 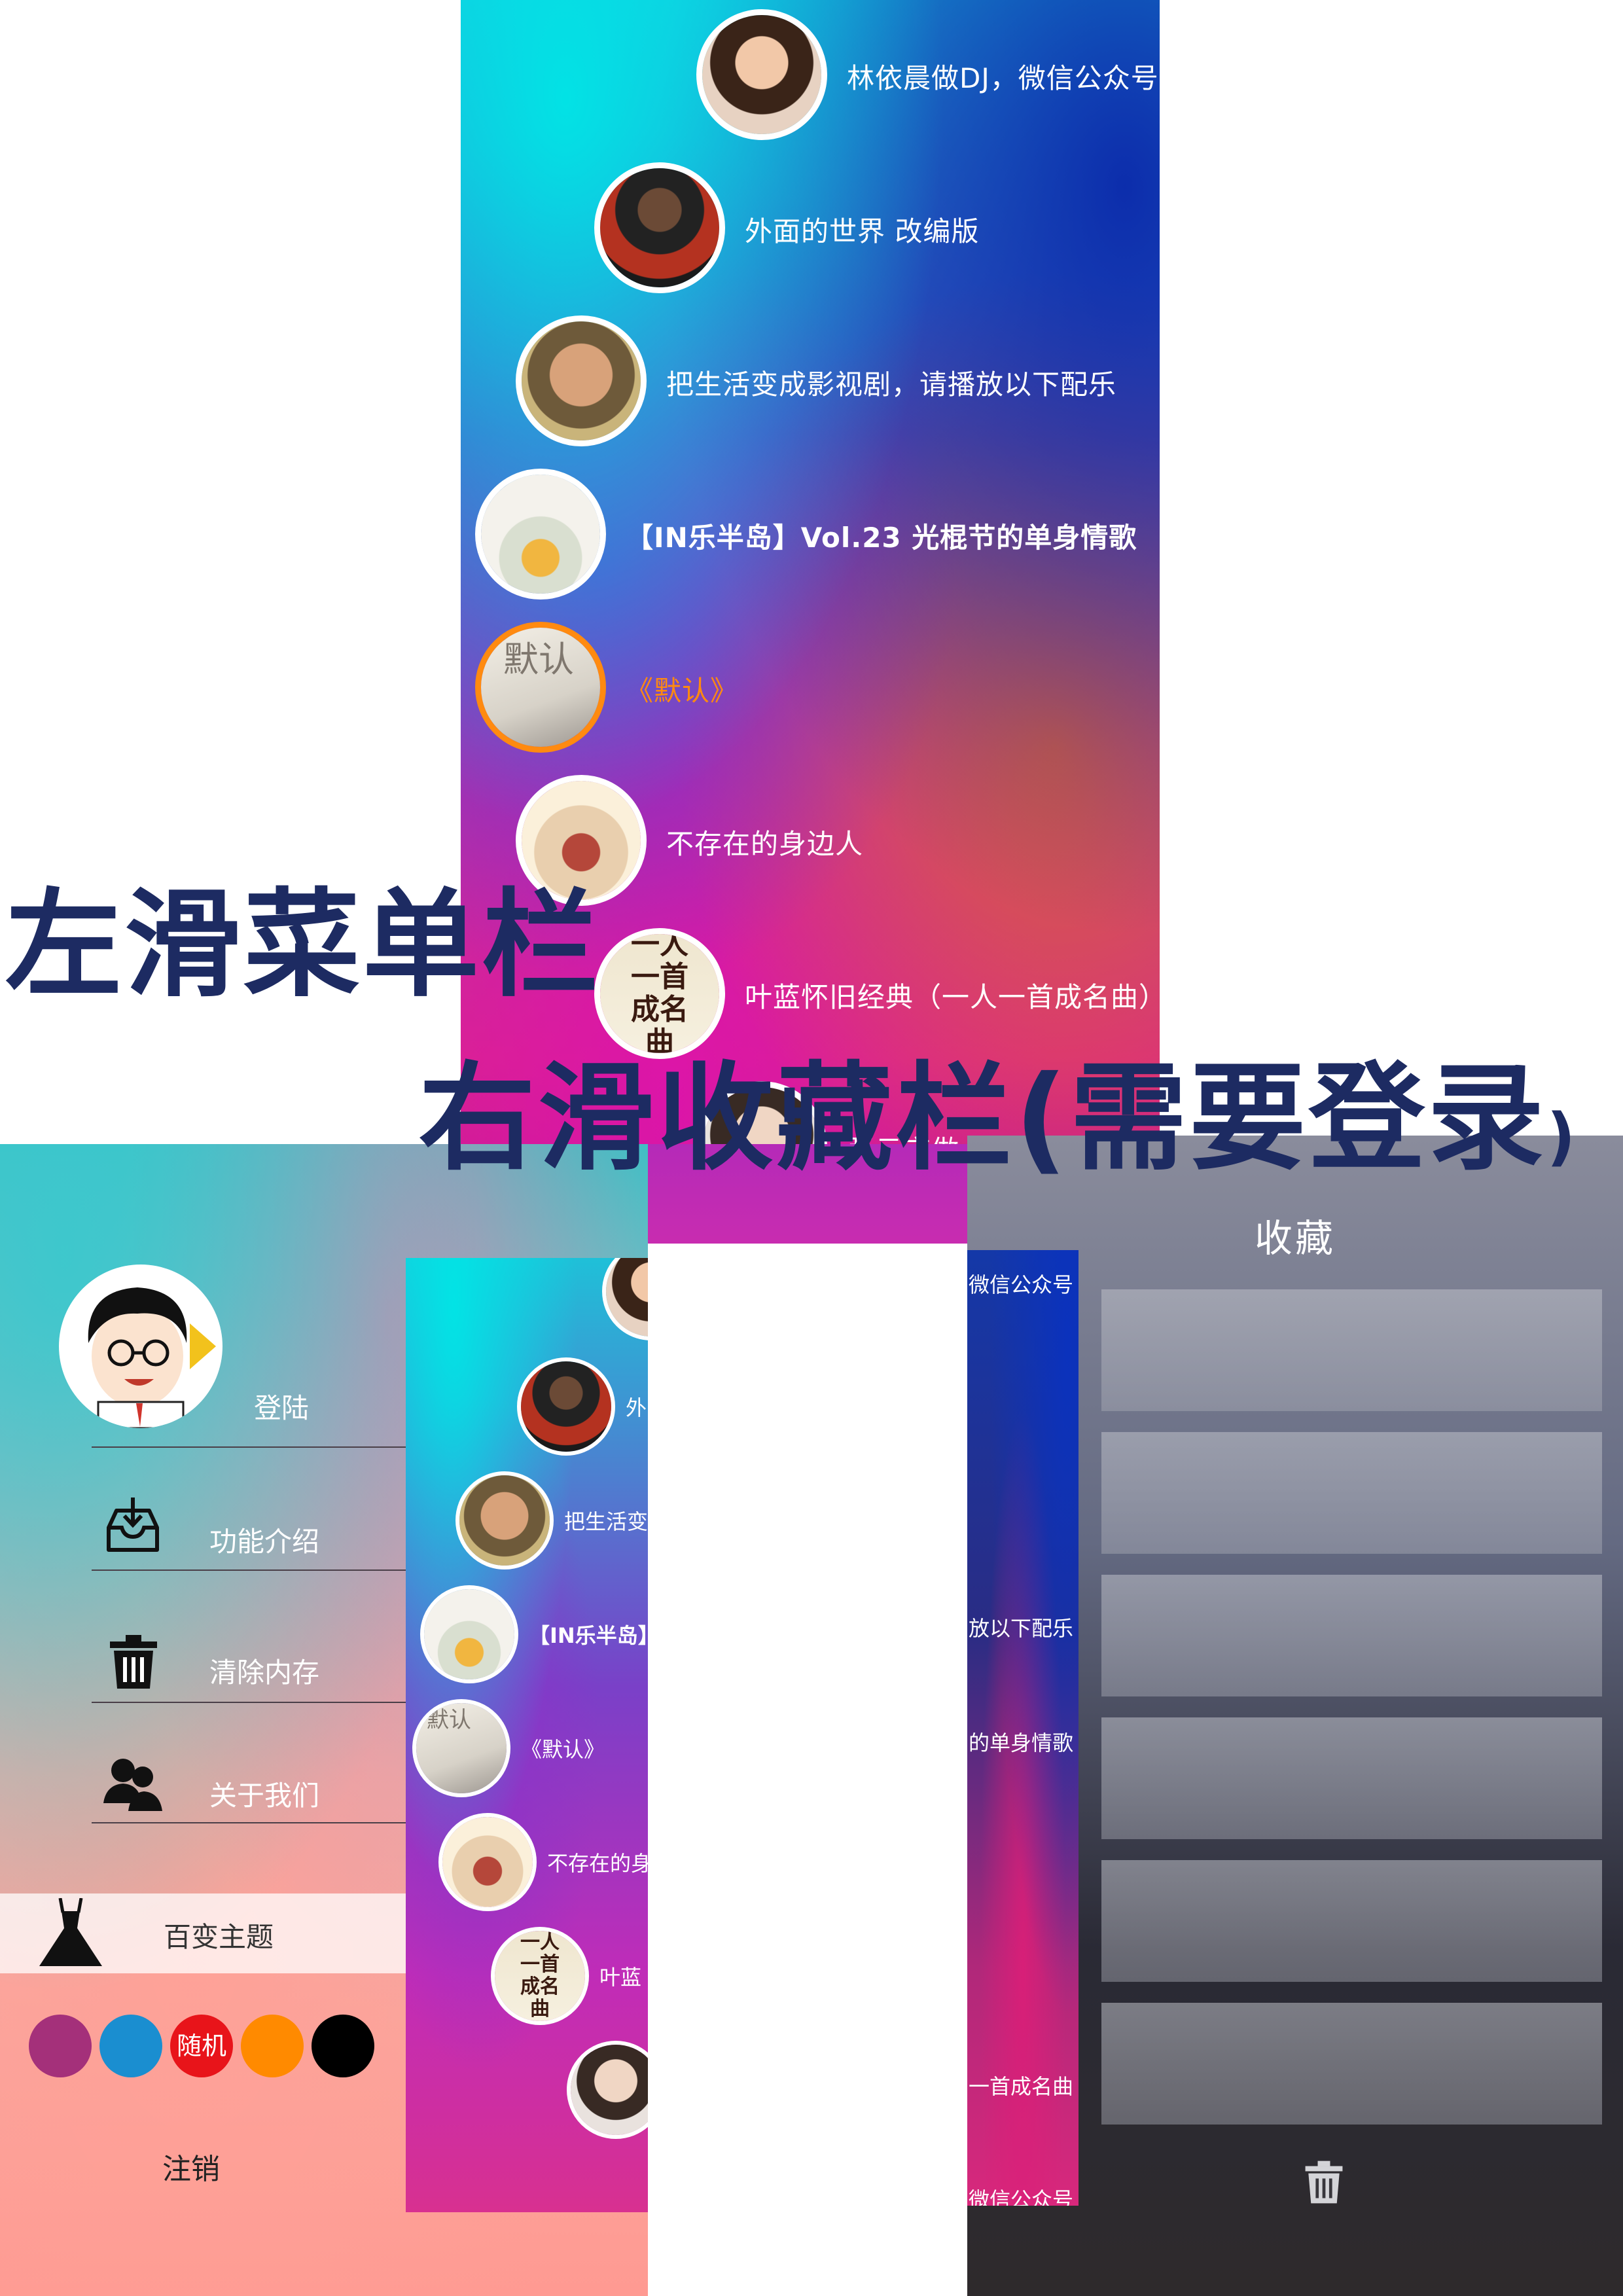 I want to click on list-item-title: 把生活变, so click(x=606, y=1521).